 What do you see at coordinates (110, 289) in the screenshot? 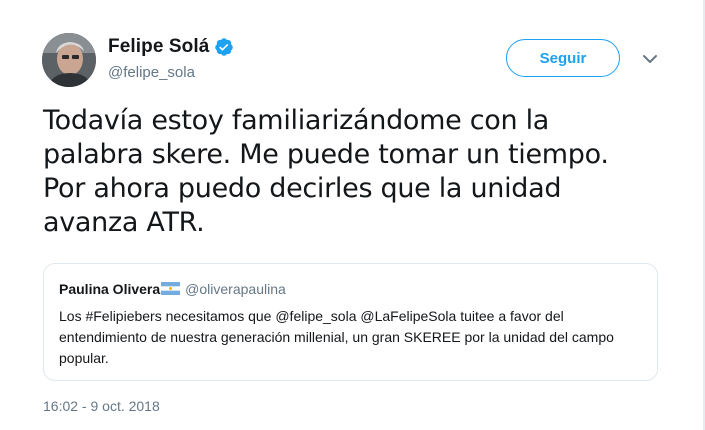
I see `quoted-author-name: Paulina Olivera` at bounding box center [110, 289].